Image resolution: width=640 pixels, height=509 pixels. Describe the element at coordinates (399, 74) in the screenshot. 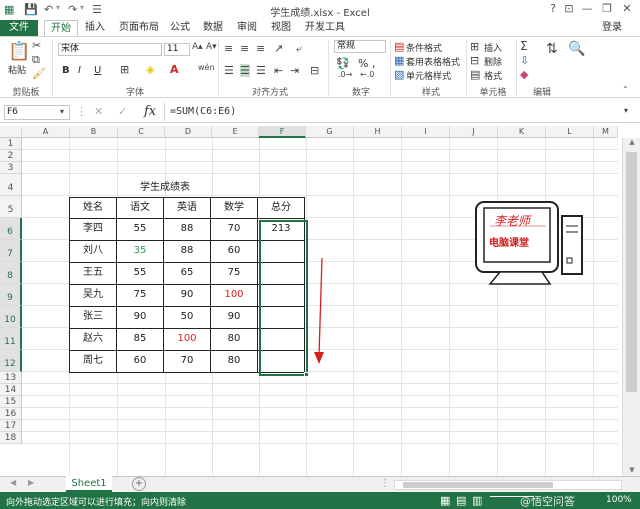

I see `cell-style-icon: ▧` at that location.